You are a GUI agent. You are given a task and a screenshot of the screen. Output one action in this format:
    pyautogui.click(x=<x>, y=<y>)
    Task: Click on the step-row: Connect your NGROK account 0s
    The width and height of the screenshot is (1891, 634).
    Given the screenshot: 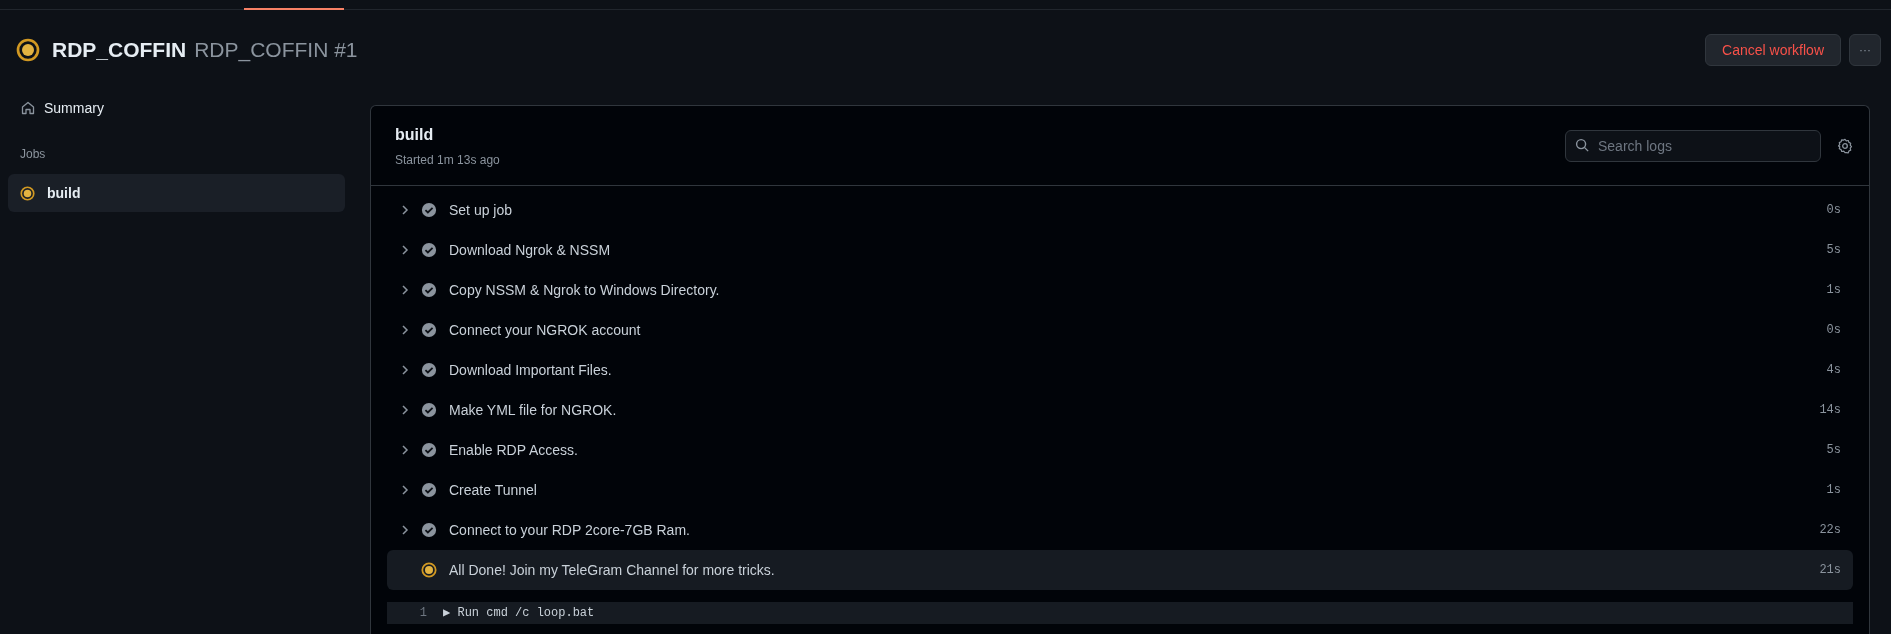 What is the action you would take?
    pyautogui.click(x=1120, y=330)
    